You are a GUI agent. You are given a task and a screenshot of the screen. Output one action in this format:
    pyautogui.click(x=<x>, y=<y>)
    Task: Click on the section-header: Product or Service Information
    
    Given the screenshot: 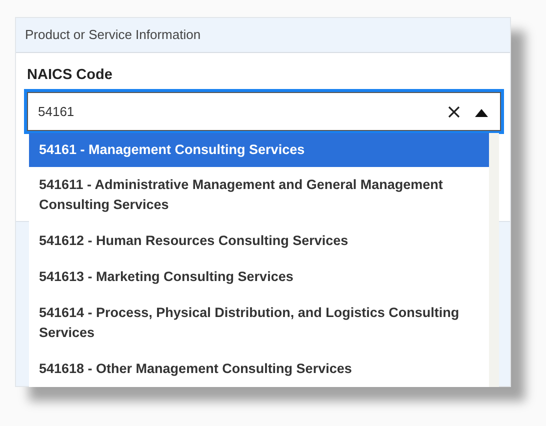 What is the action you would take?
    pyautogui.click(x=263, y=35)
    